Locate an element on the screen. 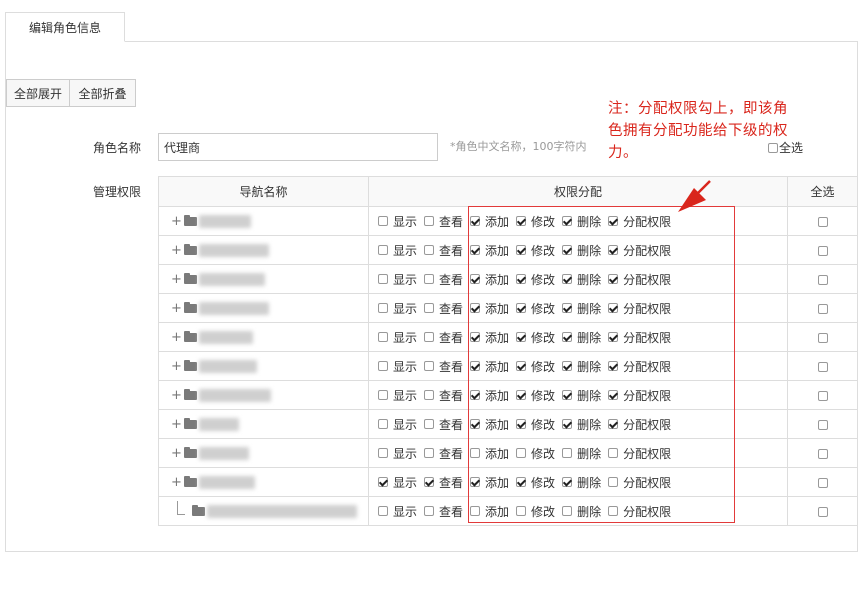 This screenshot has width=868, height=592. expand-all-button: 全部展开 is located at coordinates (38, 93).